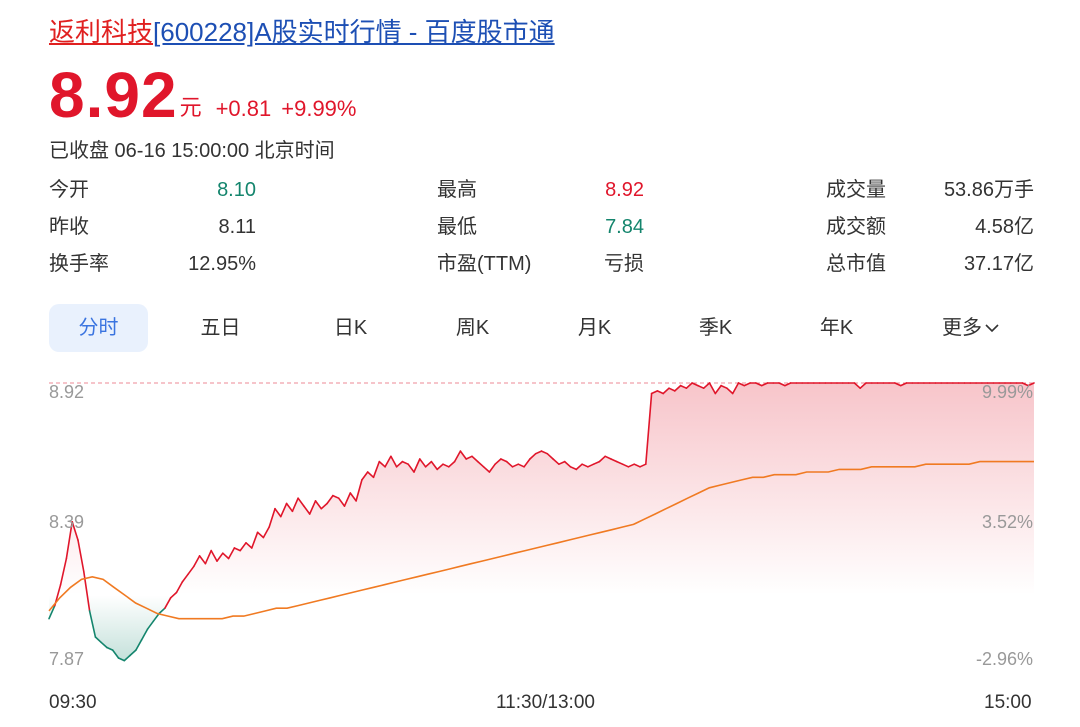  Describe the element at coordinates (457, 190) in the screenshot. I see `stat-label-high: 最高` at that location.